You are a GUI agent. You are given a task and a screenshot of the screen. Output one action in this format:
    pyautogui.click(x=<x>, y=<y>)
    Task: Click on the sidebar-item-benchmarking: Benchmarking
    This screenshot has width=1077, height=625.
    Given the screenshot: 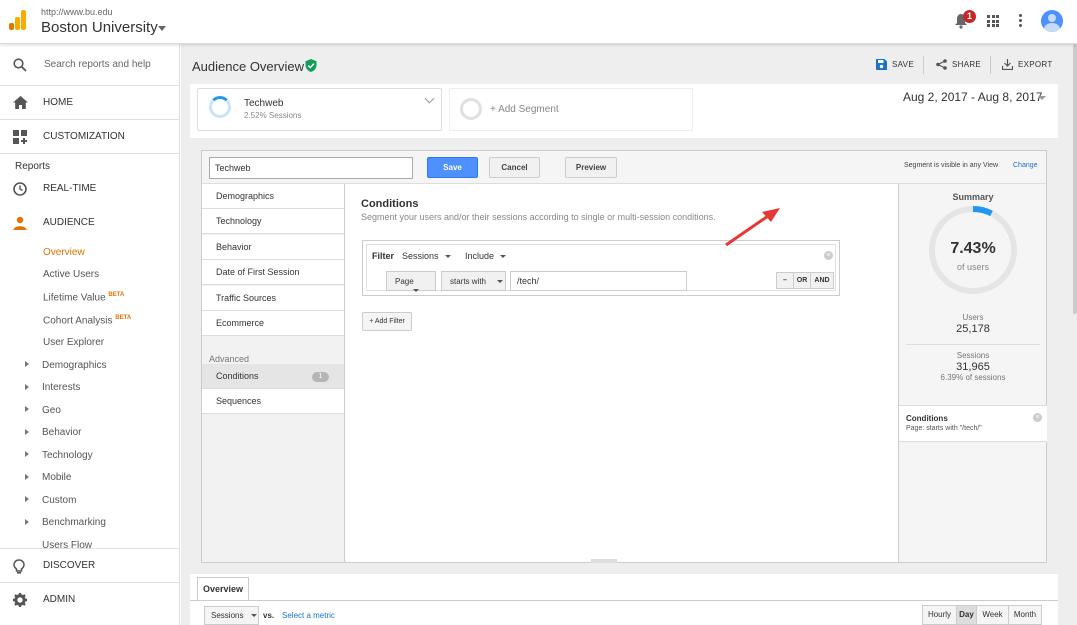 What is the action you would take?
    pyautogui.click(x=74, y=522)
    